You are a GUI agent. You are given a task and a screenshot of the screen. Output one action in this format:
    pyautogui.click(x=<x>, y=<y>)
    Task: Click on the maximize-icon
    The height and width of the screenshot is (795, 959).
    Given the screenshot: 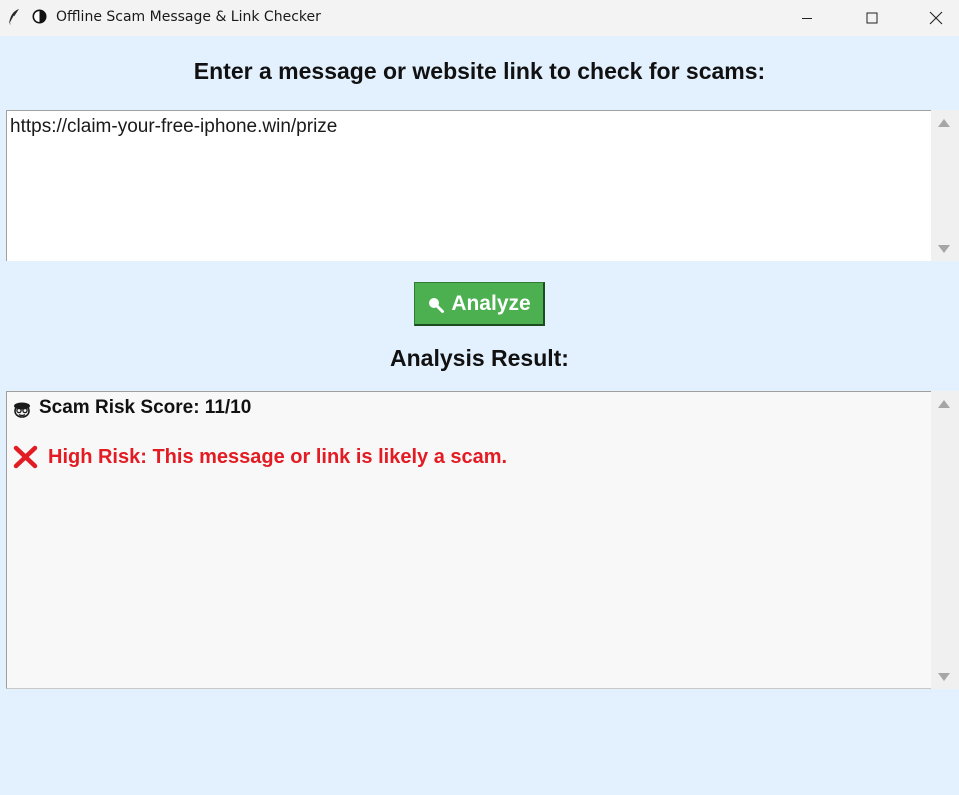 What is the action you would take?
    pyautogui.click(x=872, y=18)
    